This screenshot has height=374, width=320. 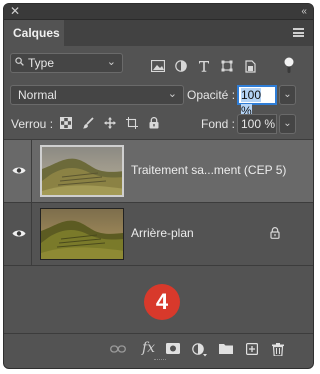 I want to click on new-adjustment-layer-icon, so click(x=200, y=350).